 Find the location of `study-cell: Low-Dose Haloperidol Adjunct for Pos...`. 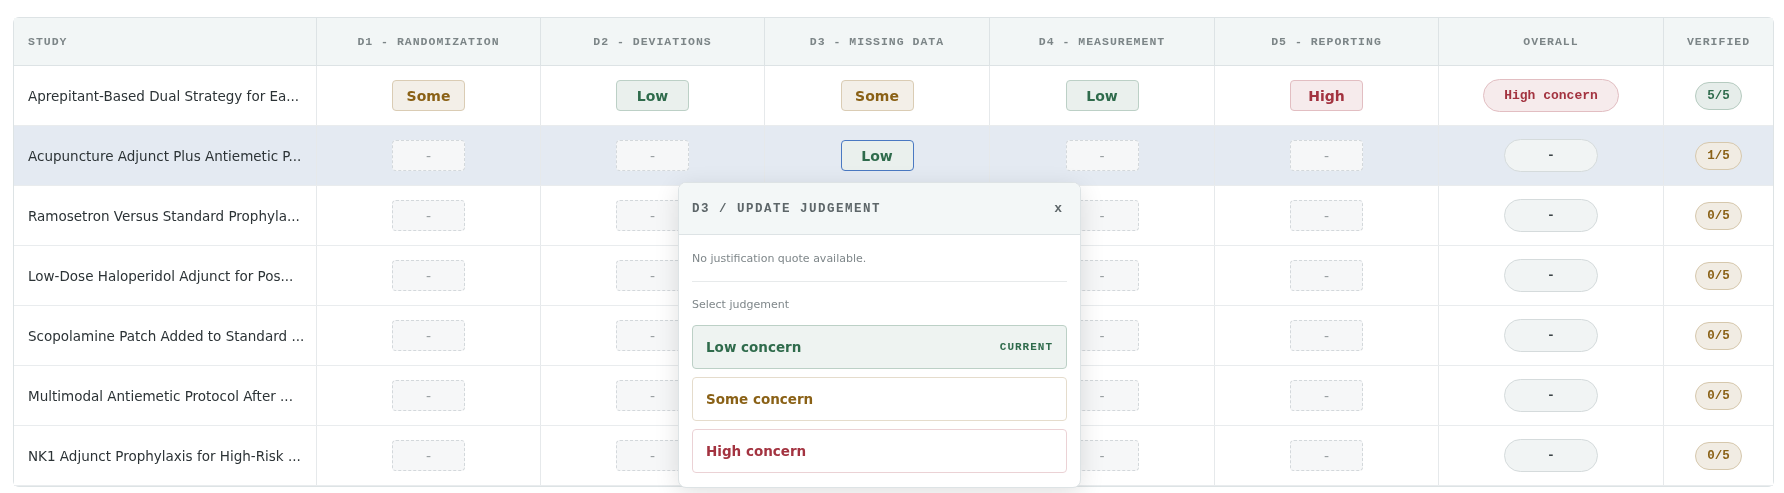

study-cell: Low-Dose Haloperidol Adjunct for Pos... is located at coordinates (165, 275).